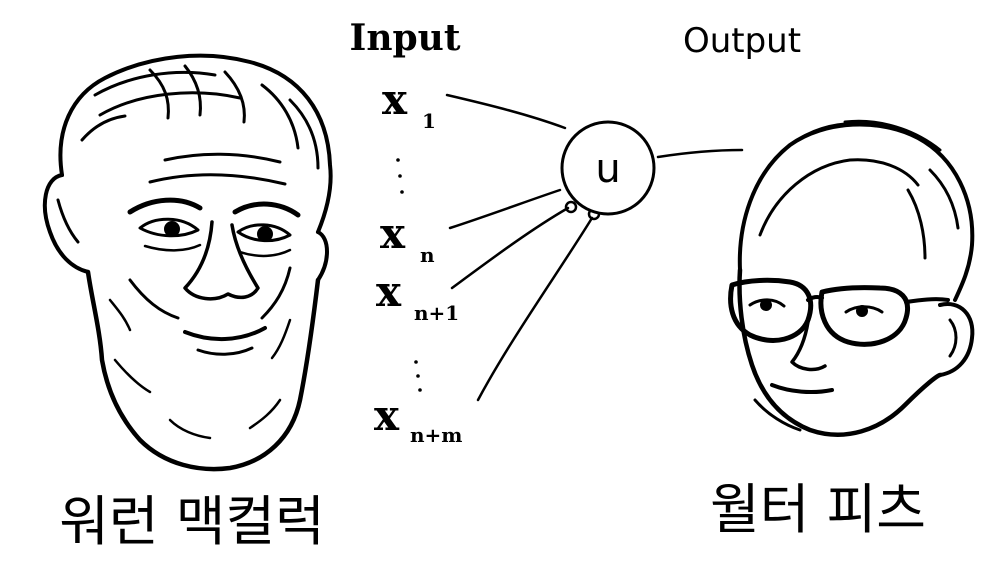 Image resolution: width=1008 pixels, height=583 pixels. What do you see at coordinates (851, 278) in the screenshot?
I see `glasses-man-portrait` at bounding box center [851, 278].